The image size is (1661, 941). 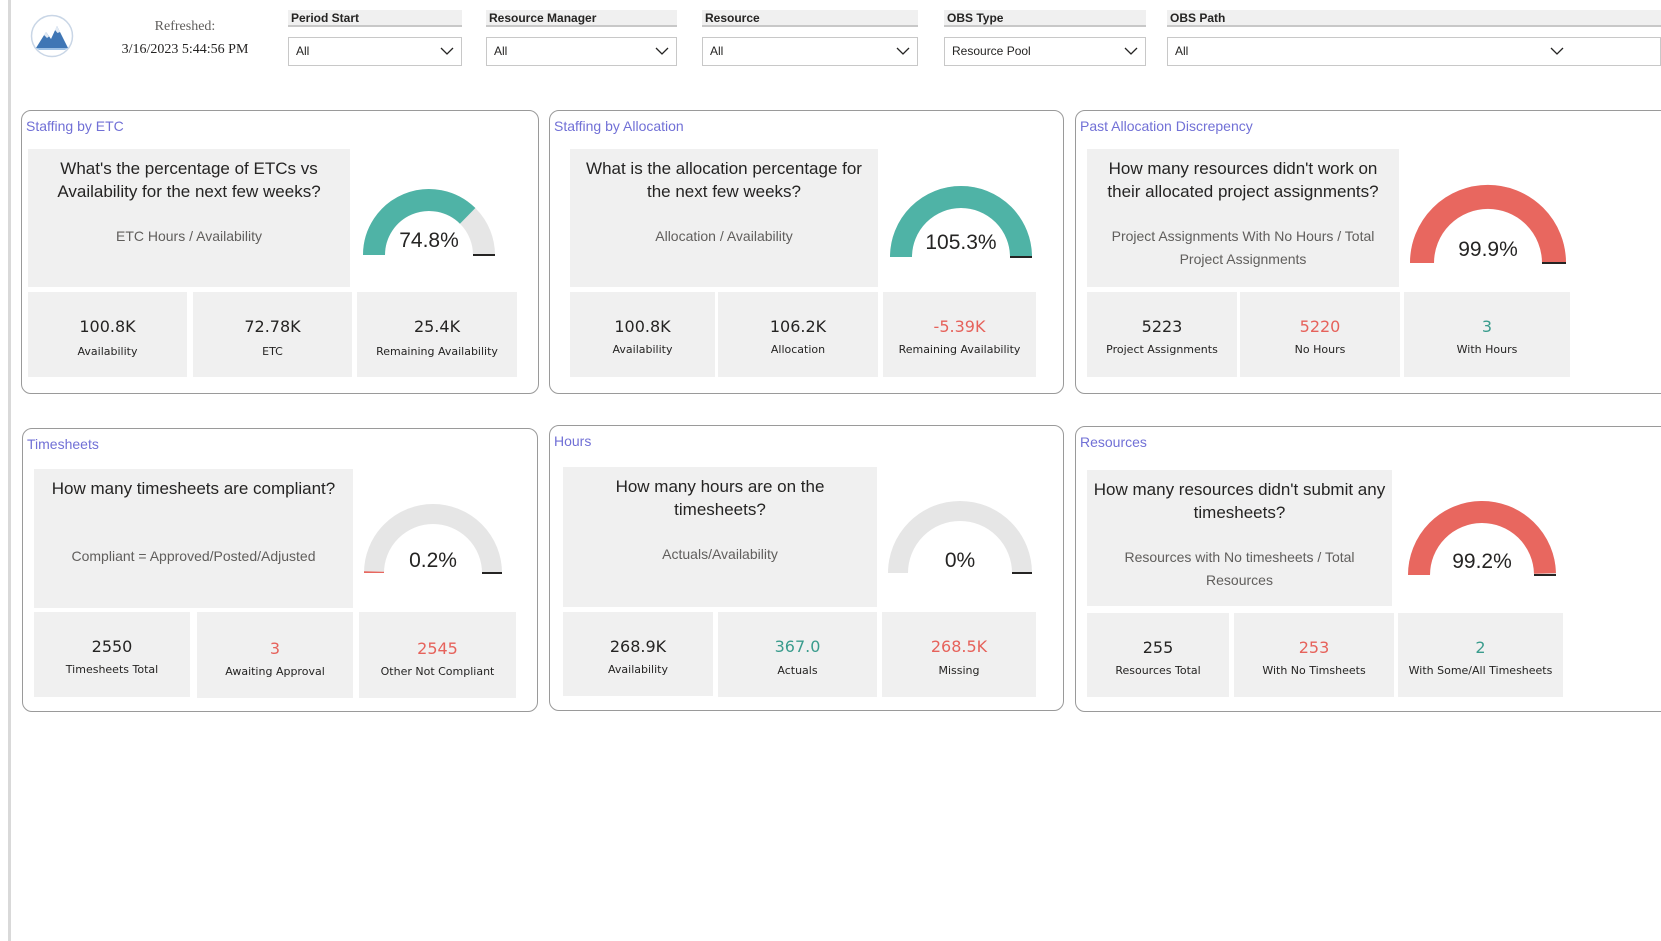 I want to click on kpi-with-no-timesheets: 253 With No Timsheets, so click(x=1314, y=655).